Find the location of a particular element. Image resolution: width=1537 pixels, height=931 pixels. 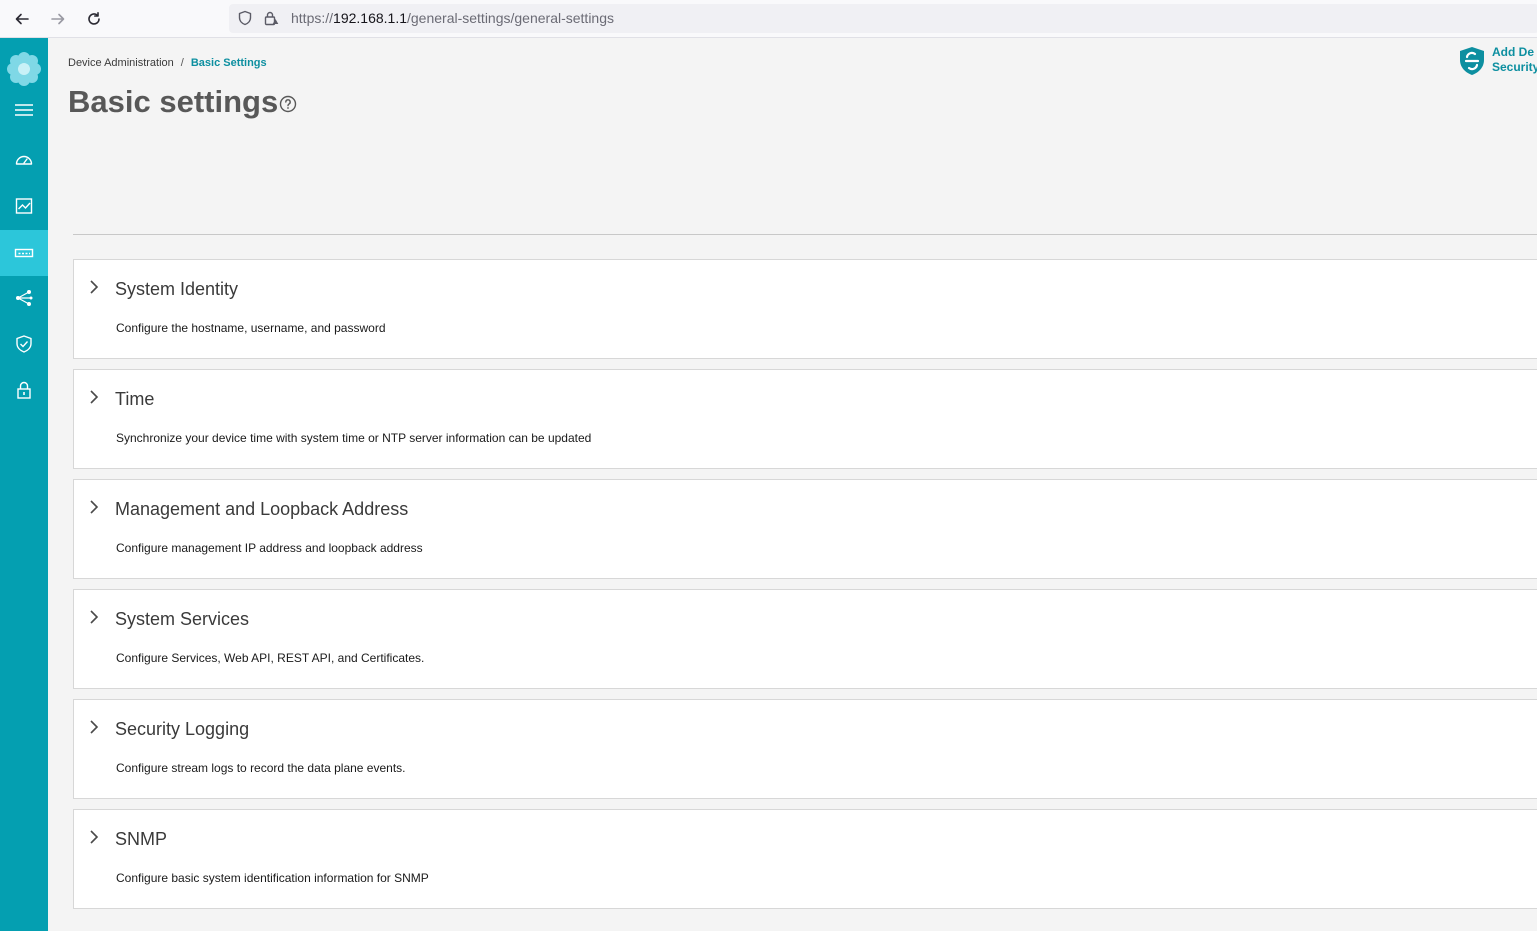

share-icon is located at coordinates (24, 298).